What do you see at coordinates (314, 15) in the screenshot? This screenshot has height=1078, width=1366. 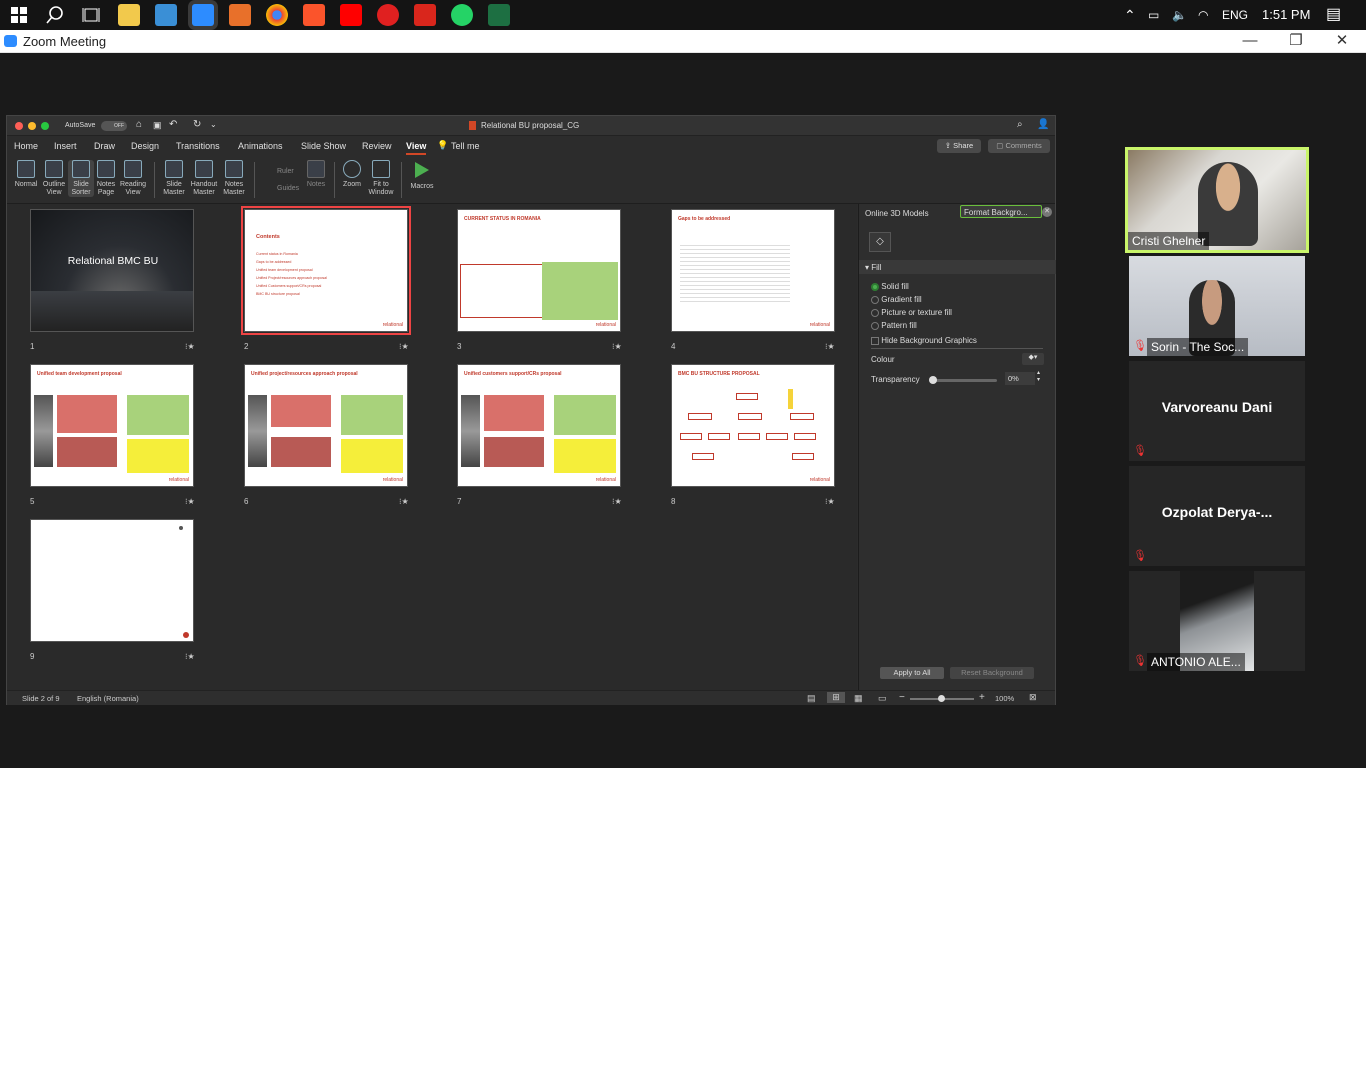 I see `brave-icon` at bounding box center [314, 15].